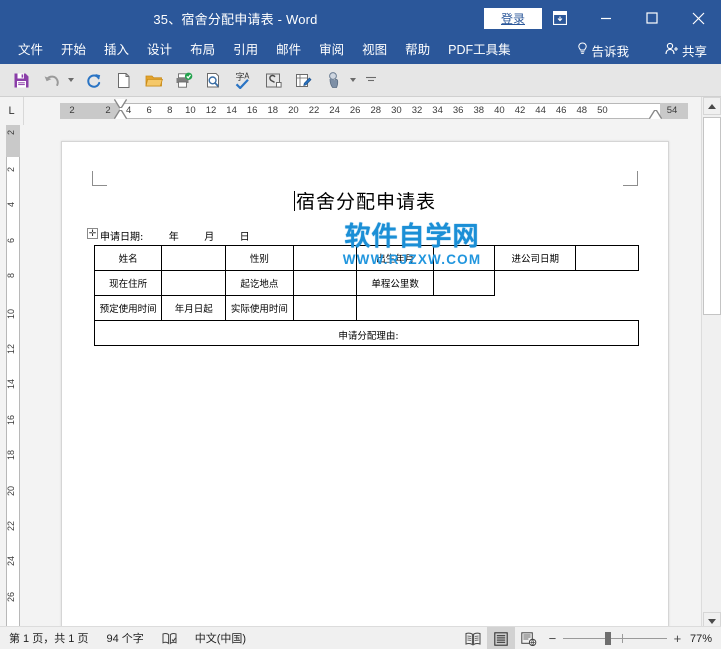  I want to click on hruler-tick: 12, so click(211, 110).